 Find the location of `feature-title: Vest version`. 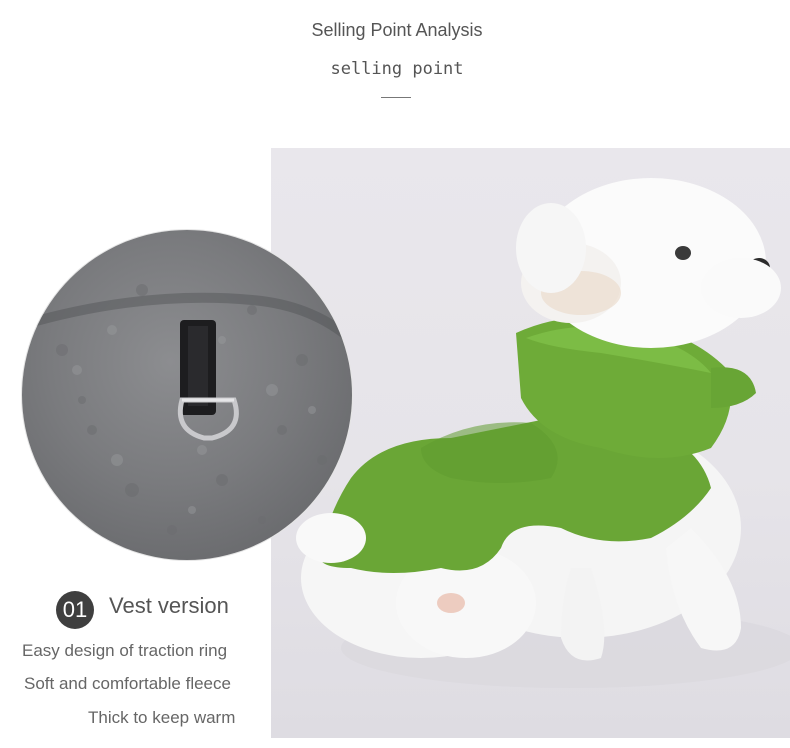

feature-title: Vest version is located at coordinates (169, 605).